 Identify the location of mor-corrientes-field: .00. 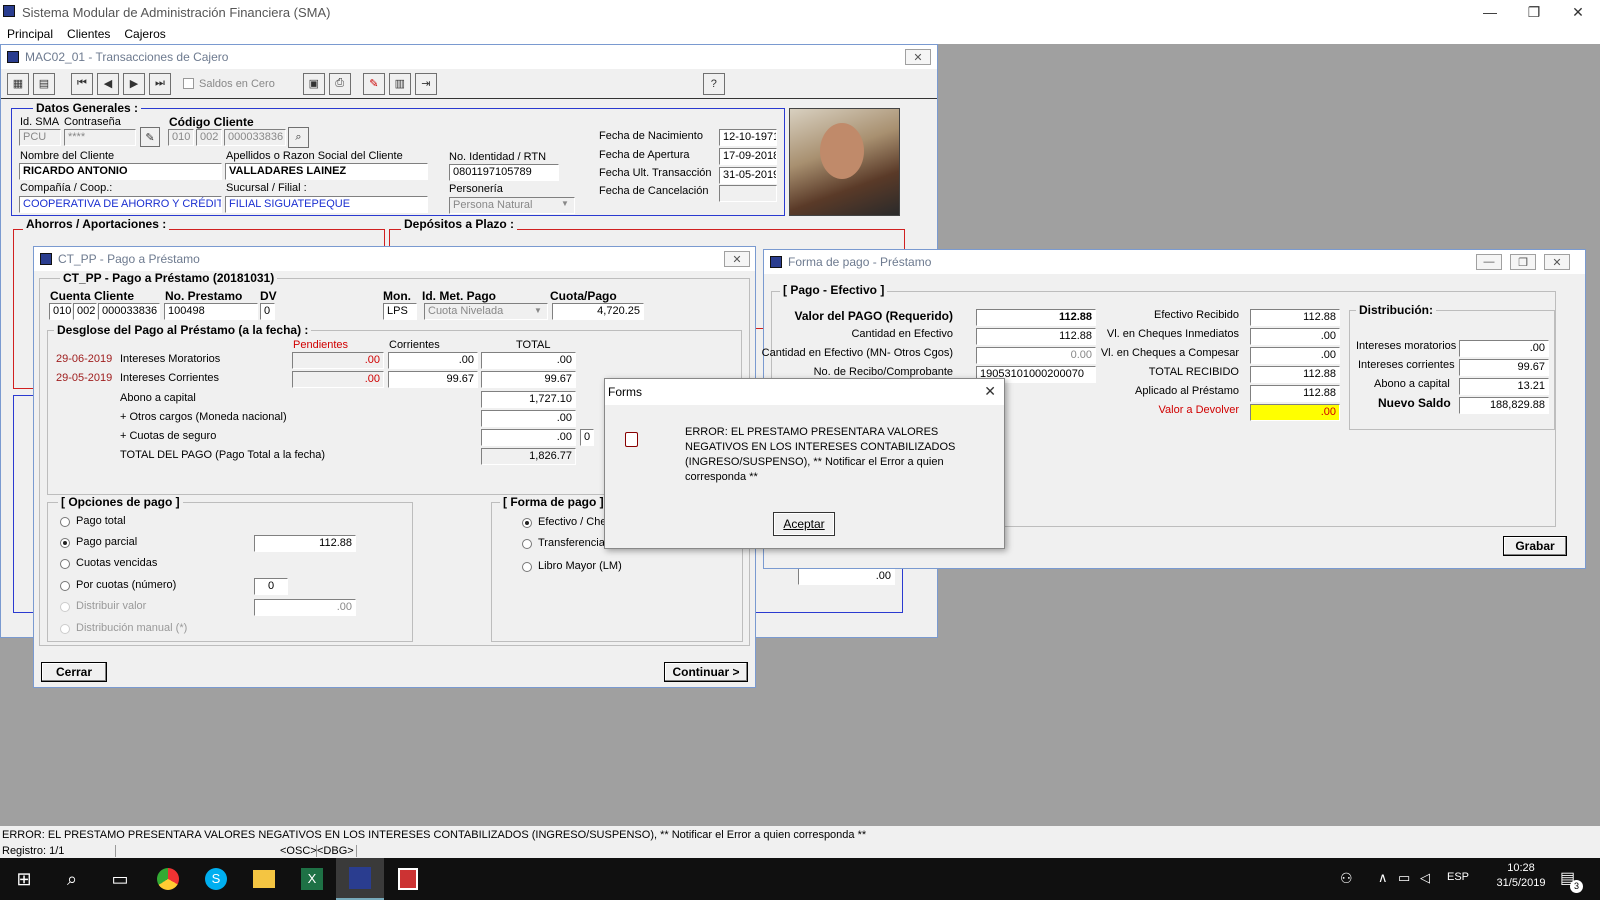
(433, 360).